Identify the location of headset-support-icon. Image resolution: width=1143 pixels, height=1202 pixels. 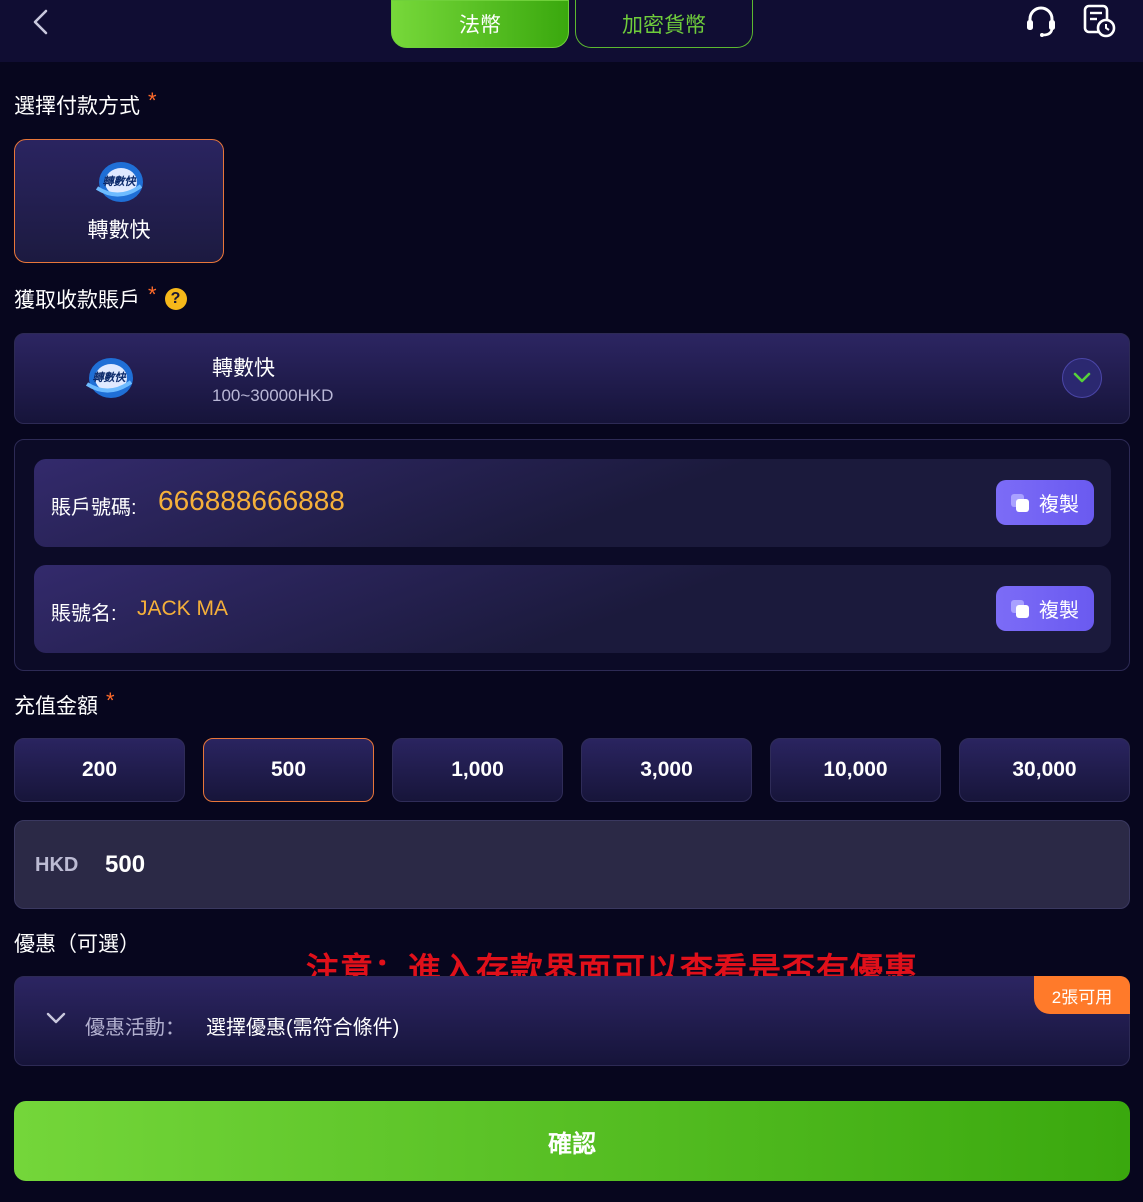
(1041, 21).